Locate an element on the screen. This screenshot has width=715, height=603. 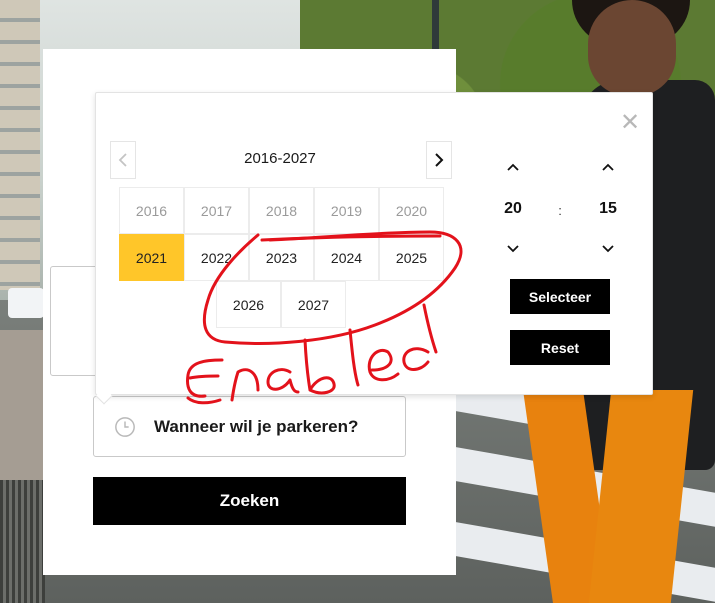
previous-range-button is located at coordinates (123, 160).